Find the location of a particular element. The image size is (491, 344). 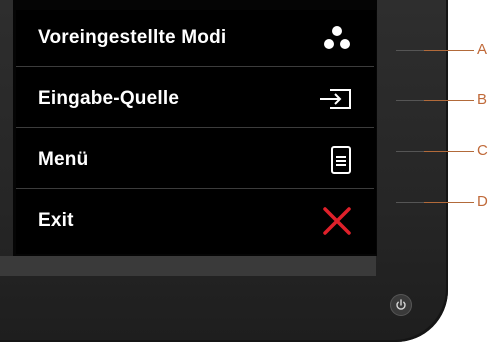

input-source-icon is located at coordinates (335, 99).